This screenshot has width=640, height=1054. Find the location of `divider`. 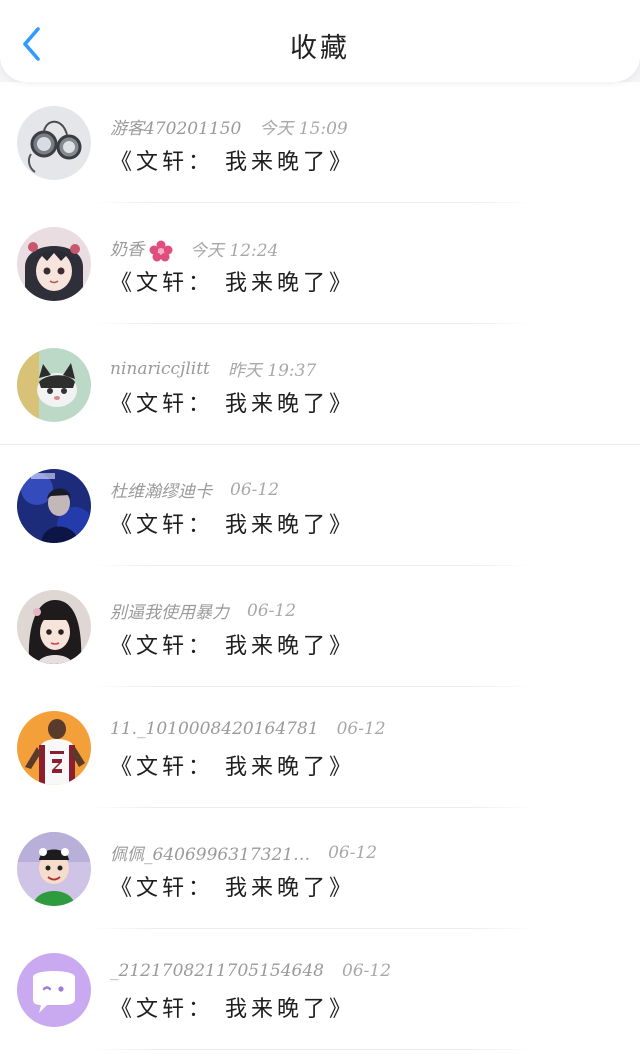

divider is located at coordinates (312, 1049).